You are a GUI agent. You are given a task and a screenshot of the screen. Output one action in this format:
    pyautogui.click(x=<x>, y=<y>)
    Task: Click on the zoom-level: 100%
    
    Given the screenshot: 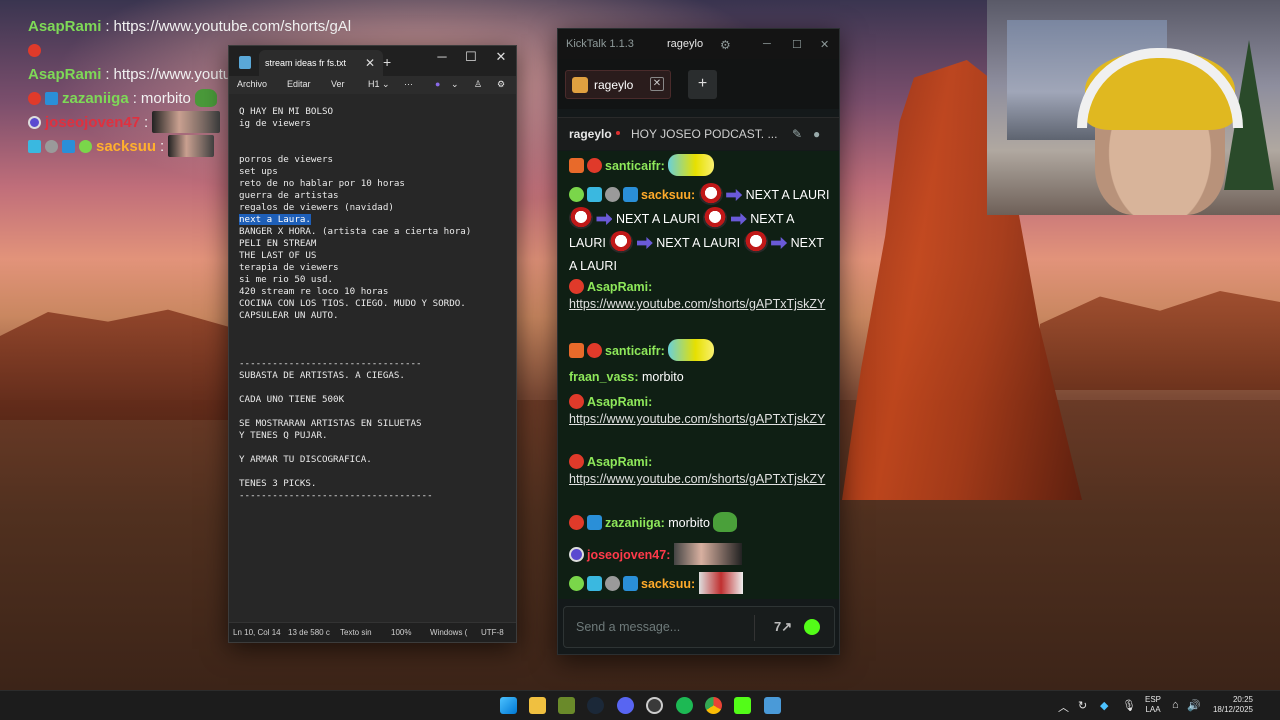 What is the action you would take?
    pyautogui.click(x=401, y=632)
    